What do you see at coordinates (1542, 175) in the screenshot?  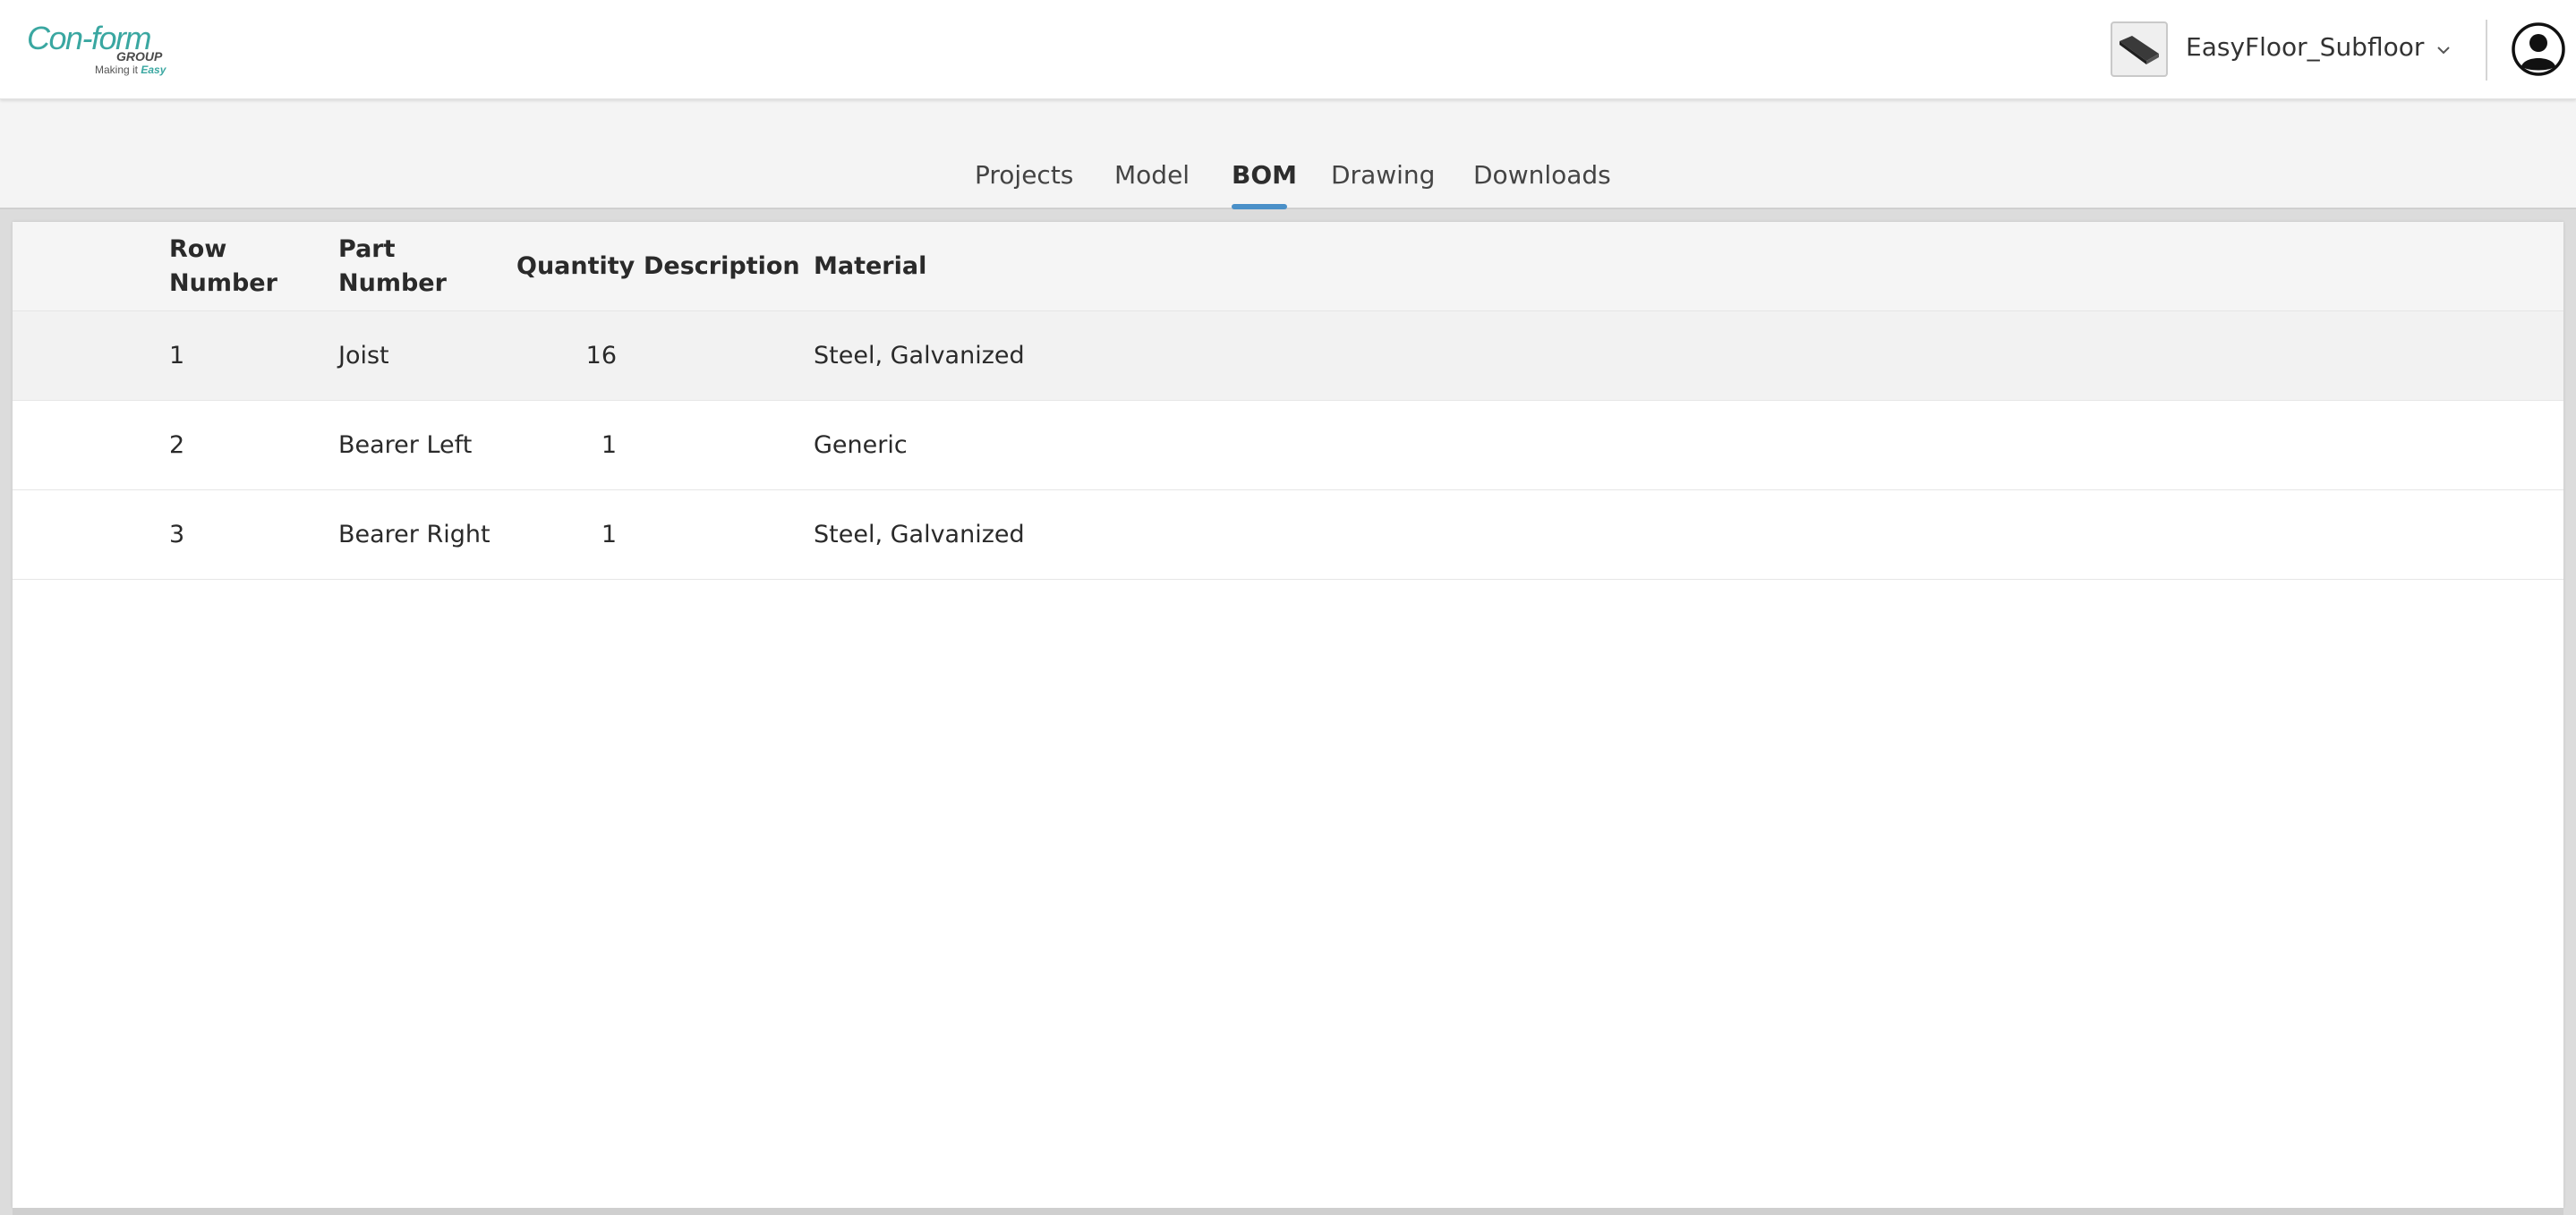 I see `tab-downloads: Downloads` at bounding box center [1542, 175].